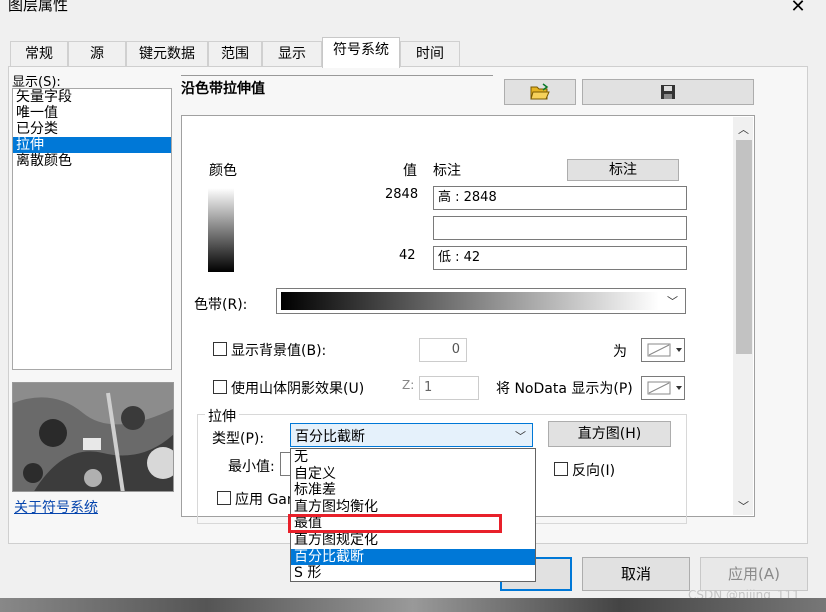 The height and width of the screenshot is (612, 826). I want to click on open-style-button, so click(540, 92).